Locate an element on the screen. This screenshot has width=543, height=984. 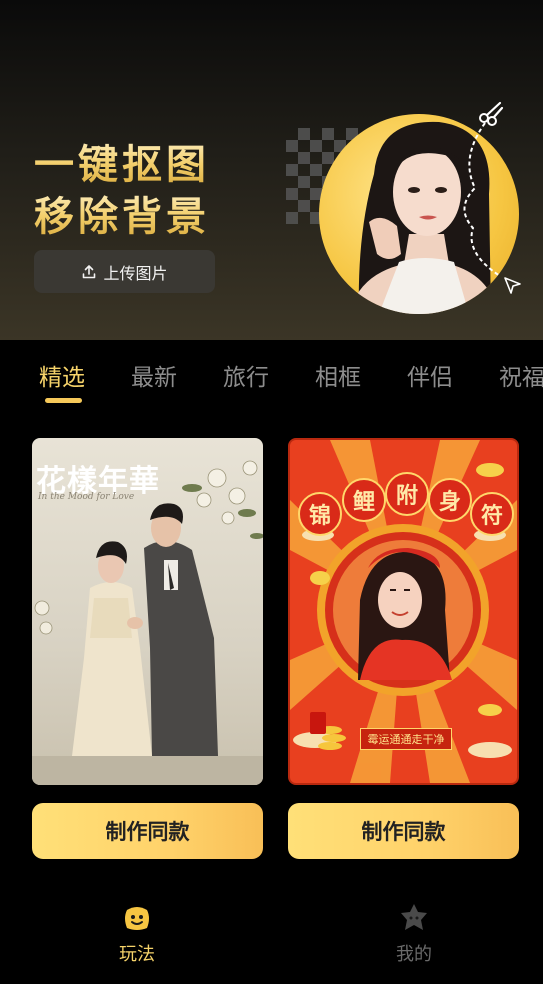
banner-title-line2: 移除背景 is located at coordinates (122, 213).